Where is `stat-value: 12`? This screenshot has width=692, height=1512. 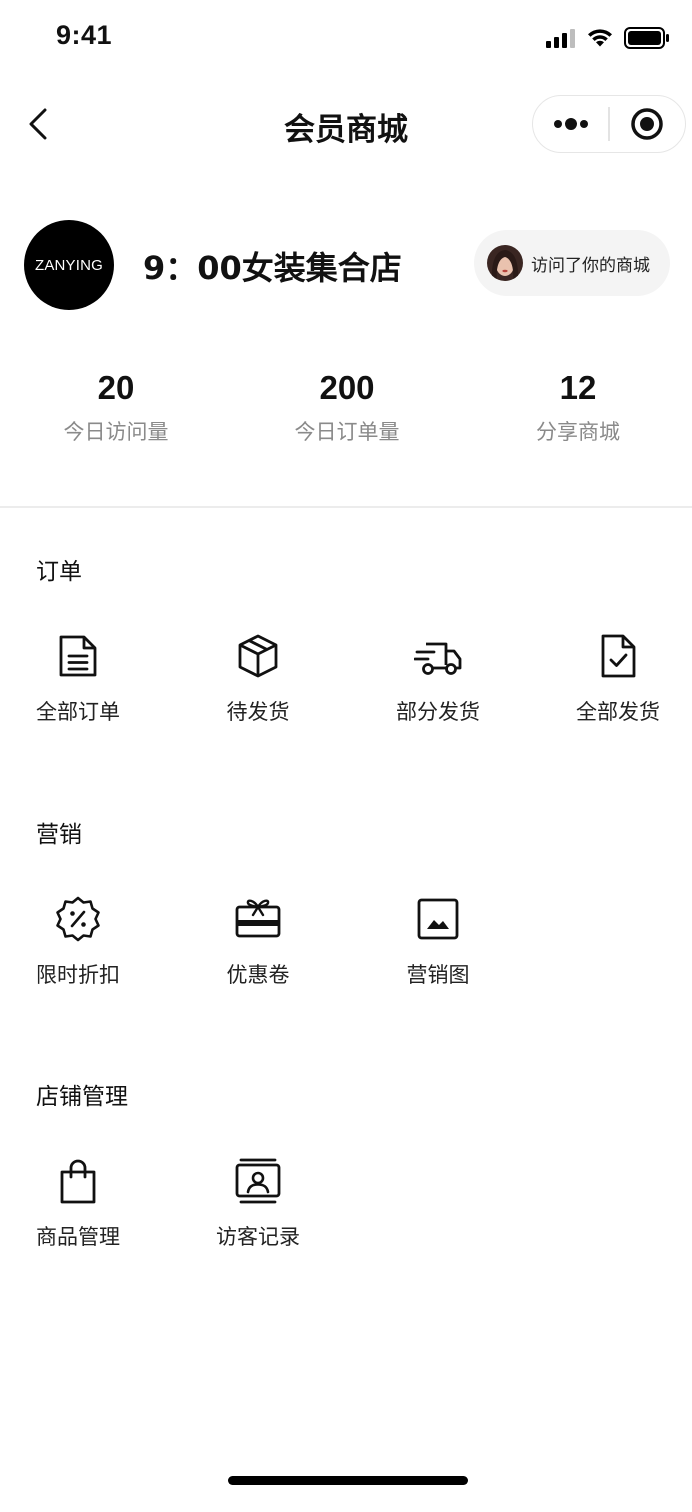 stat-value: 12 is located at coordinates (578, 387).